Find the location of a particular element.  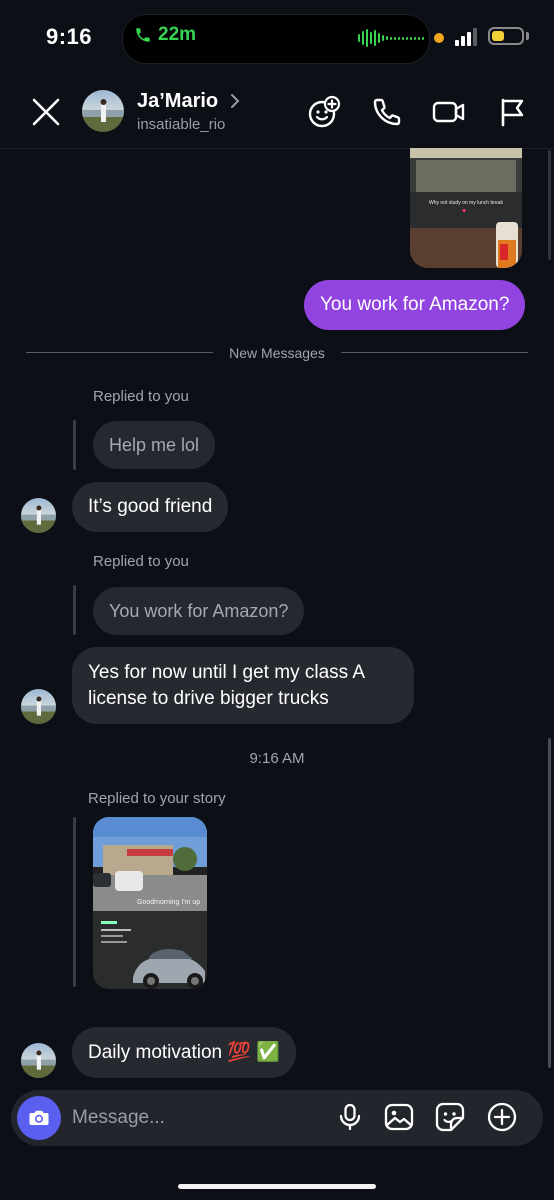

image-icon is located at coordinates (399, 1117).